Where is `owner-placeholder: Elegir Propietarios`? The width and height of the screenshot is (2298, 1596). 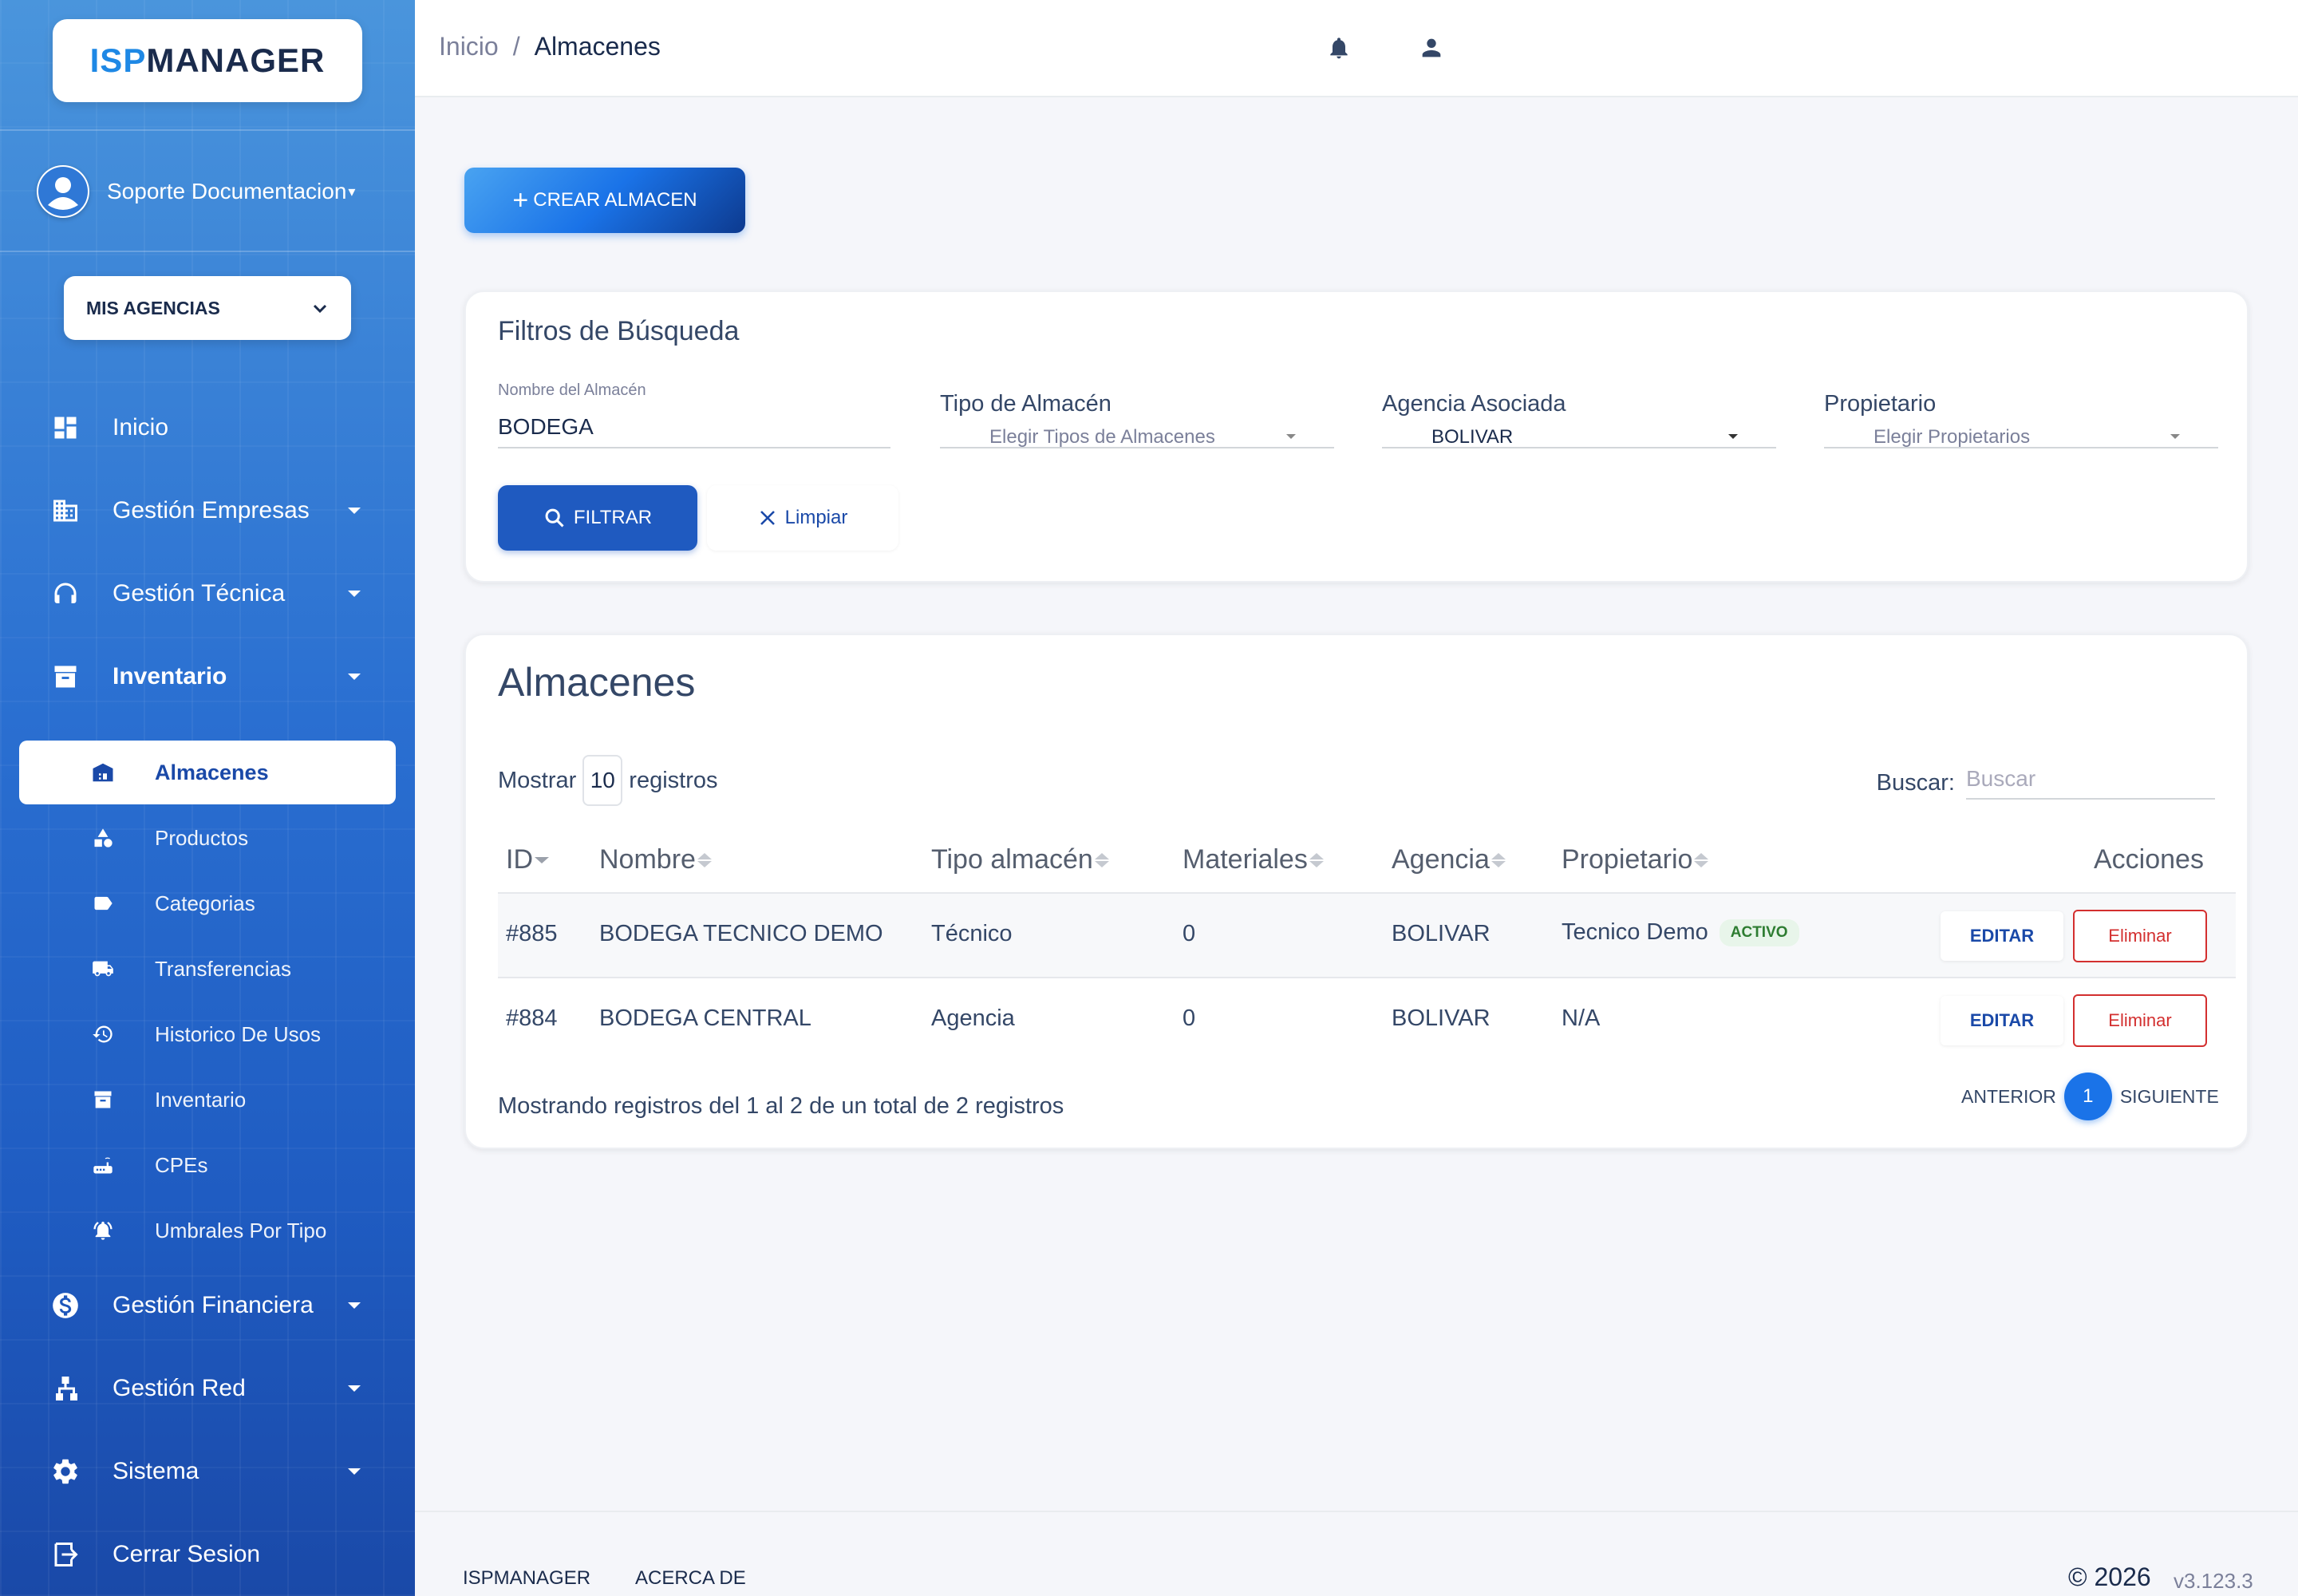 owner-placeholder: Elegir Propietarios is located at coordinates (1952, 437).